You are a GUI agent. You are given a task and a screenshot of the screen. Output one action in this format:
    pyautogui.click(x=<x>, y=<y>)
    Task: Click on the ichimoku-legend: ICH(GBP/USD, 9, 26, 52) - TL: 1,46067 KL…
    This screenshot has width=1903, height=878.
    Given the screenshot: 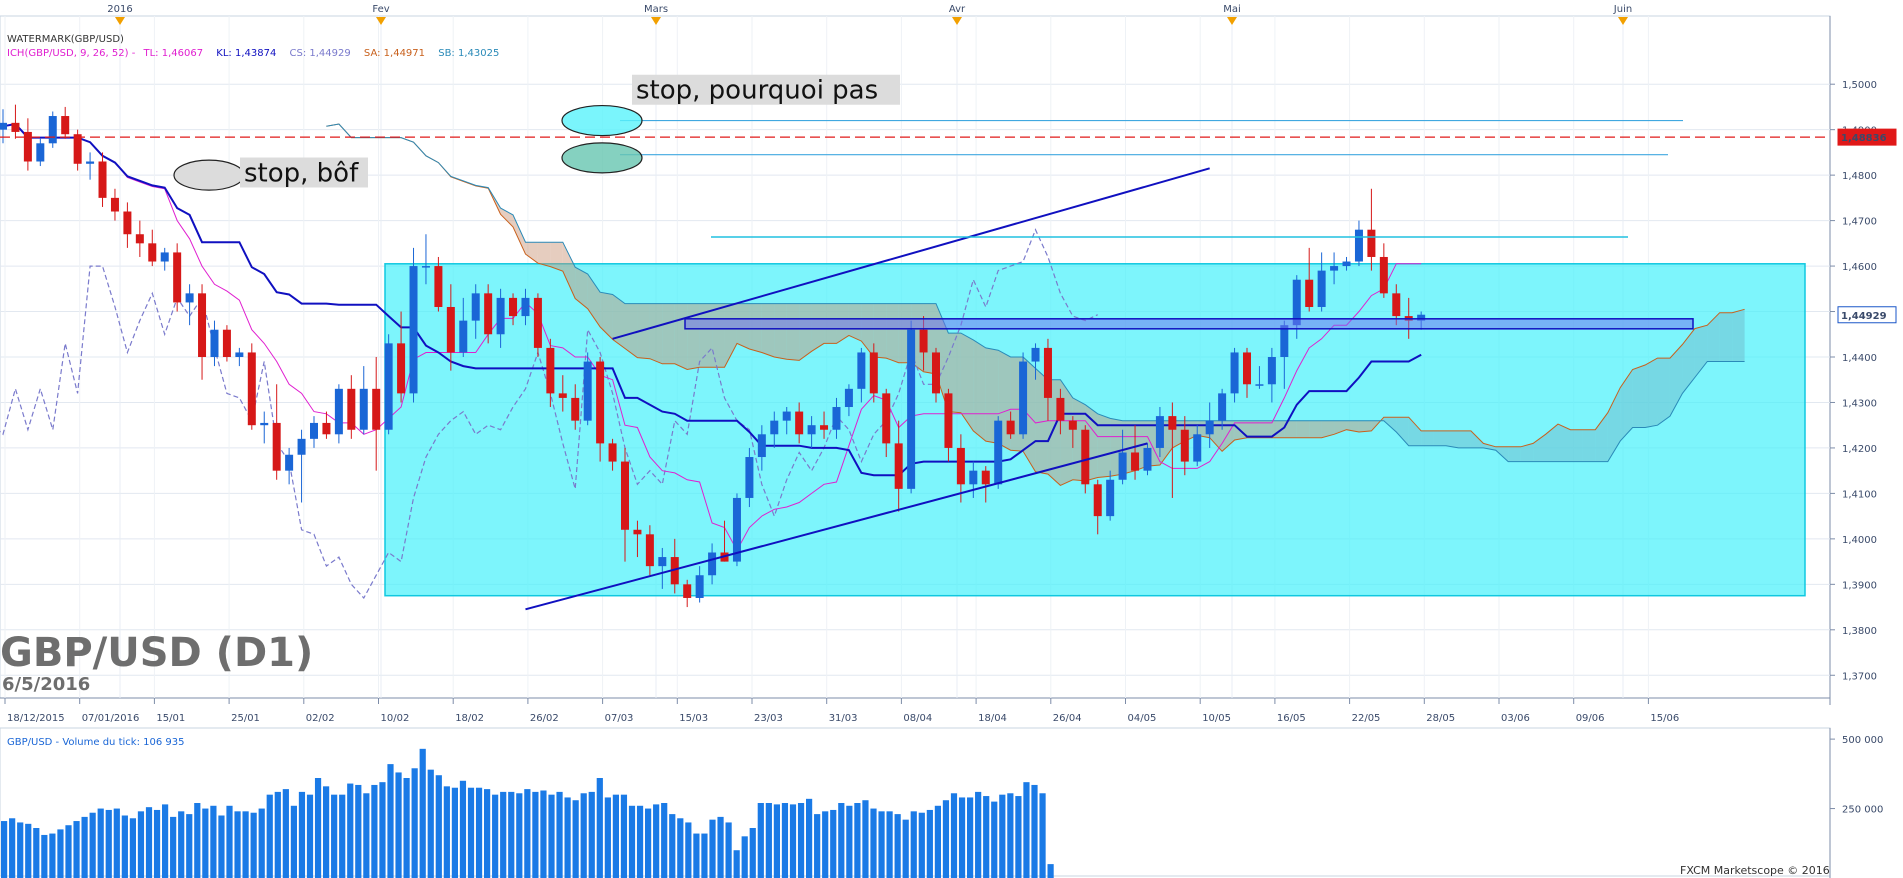 What is the action you would take?
    pyautogui.click(x=253, y=53)
    